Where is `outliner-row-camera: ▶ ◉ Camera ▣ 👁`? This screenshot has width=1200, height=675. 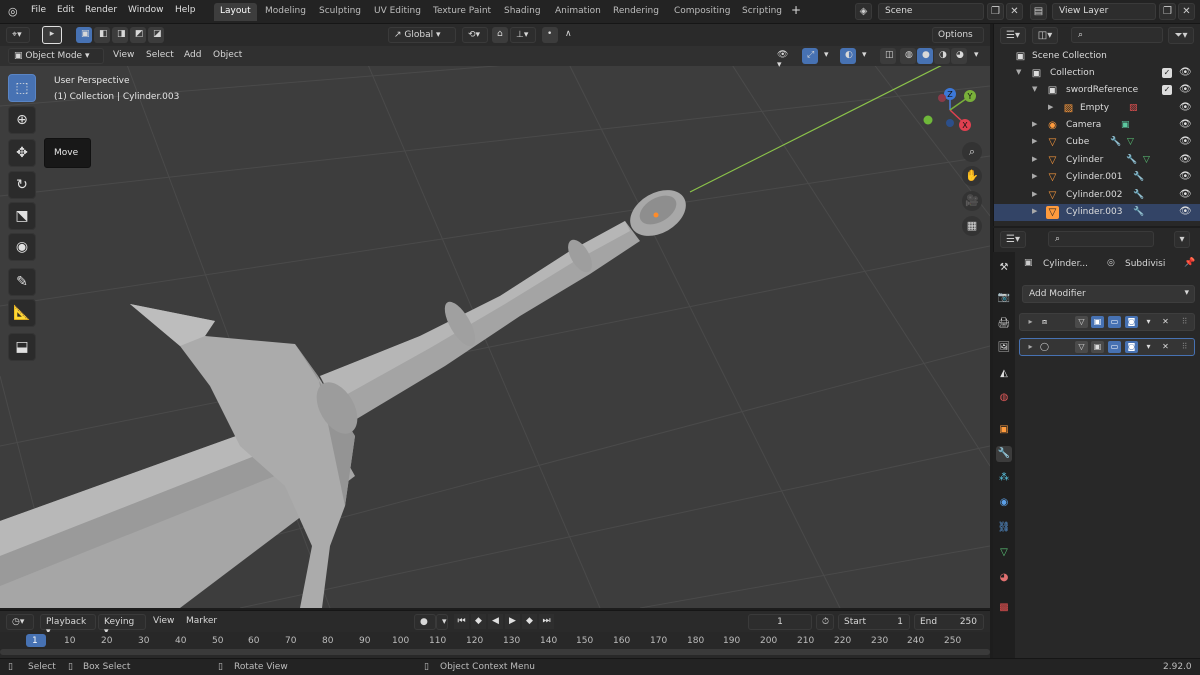
outliner-row-camera: ▶ ◉ Camera ▣ 👁 is located at coordinates (1097, 125).